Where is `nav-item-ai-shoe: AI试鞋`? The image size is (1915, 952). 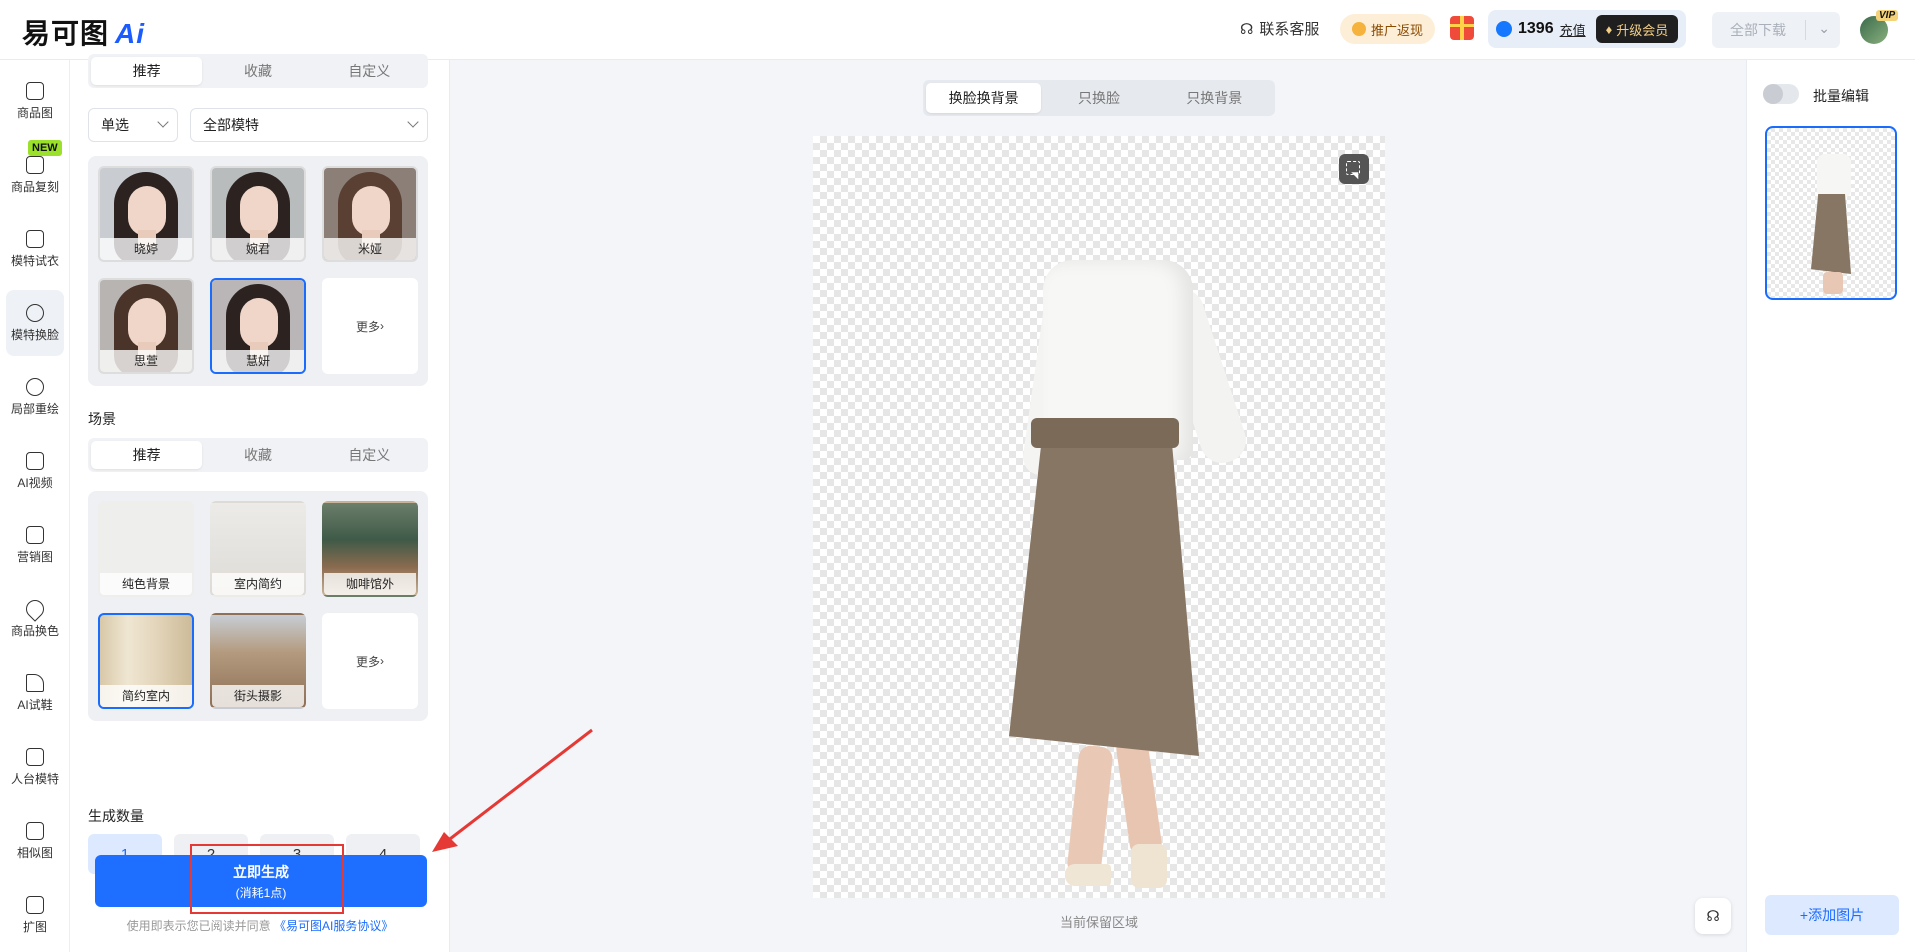 nav-item-ai-shoe: AI试鞋 is located at coordinates (35, 693).